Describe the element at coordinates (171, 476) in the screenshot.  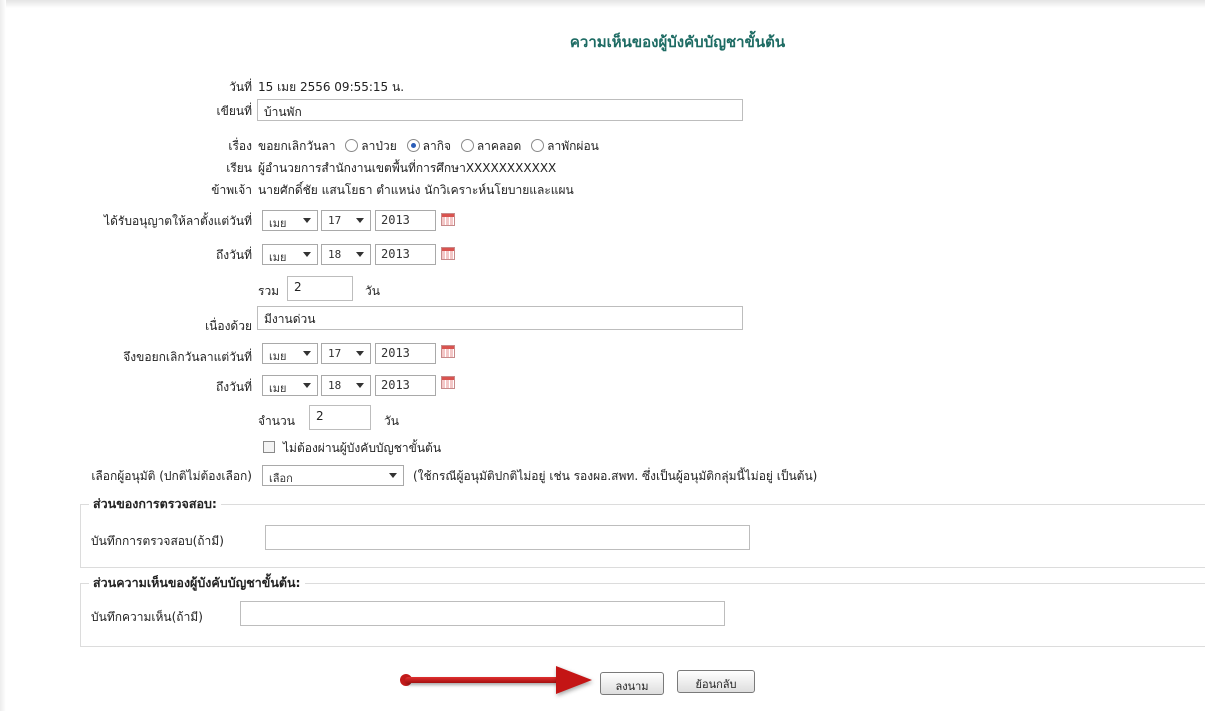
I see `approver-label: เลือกผู้อนุมัติ (ปกติไม่ต้องเลือก)` at that location.